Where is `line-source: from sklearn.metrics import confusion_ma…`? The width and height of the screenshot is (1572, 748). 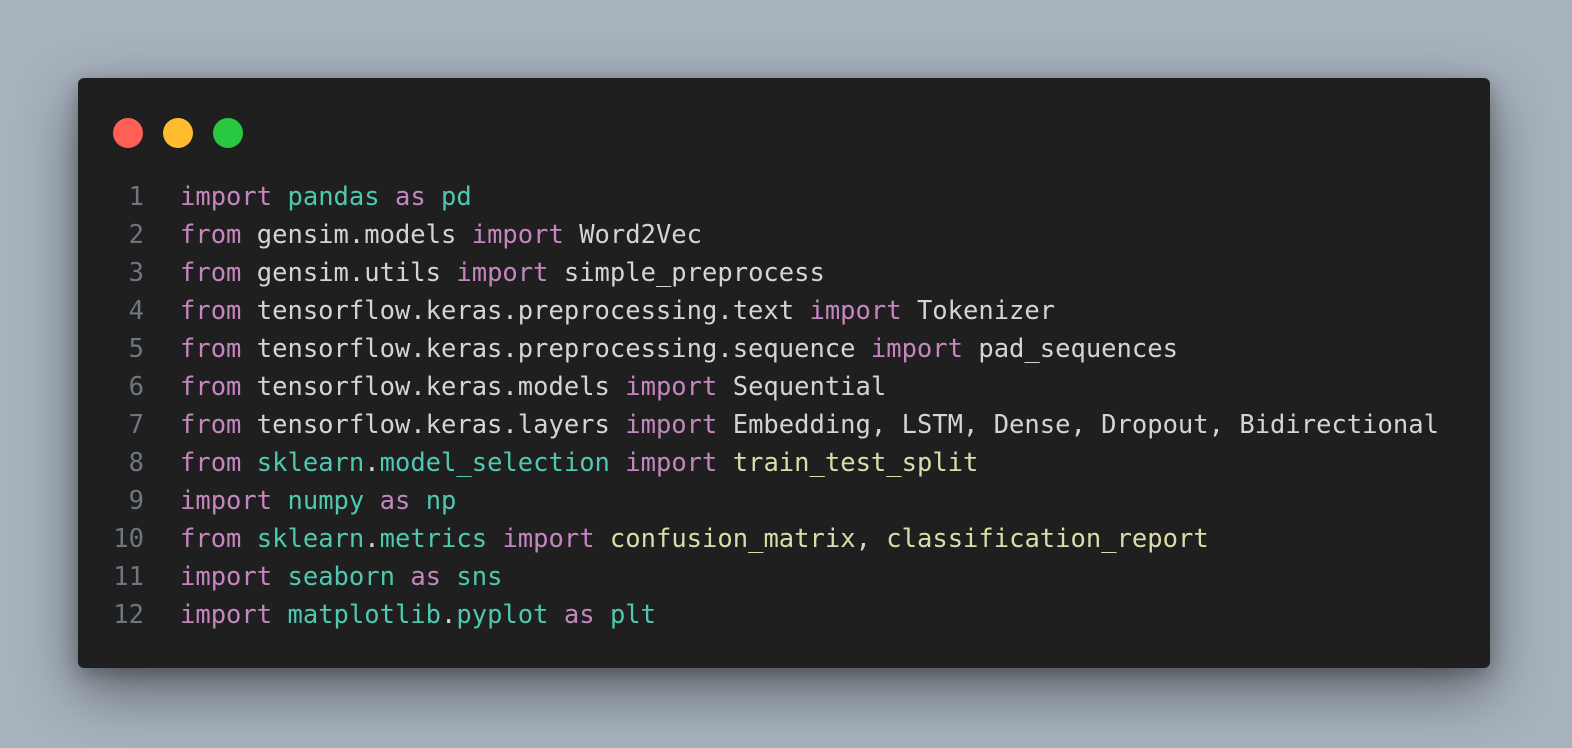
line-source: from sklearn.metrics import confusion_ma… is located at coordinates (694, 539).